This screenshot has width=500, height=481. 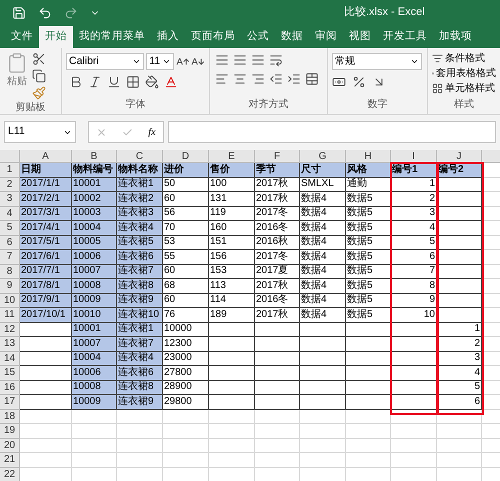 I want to click on undo-icon, so click(x=45, y=13).